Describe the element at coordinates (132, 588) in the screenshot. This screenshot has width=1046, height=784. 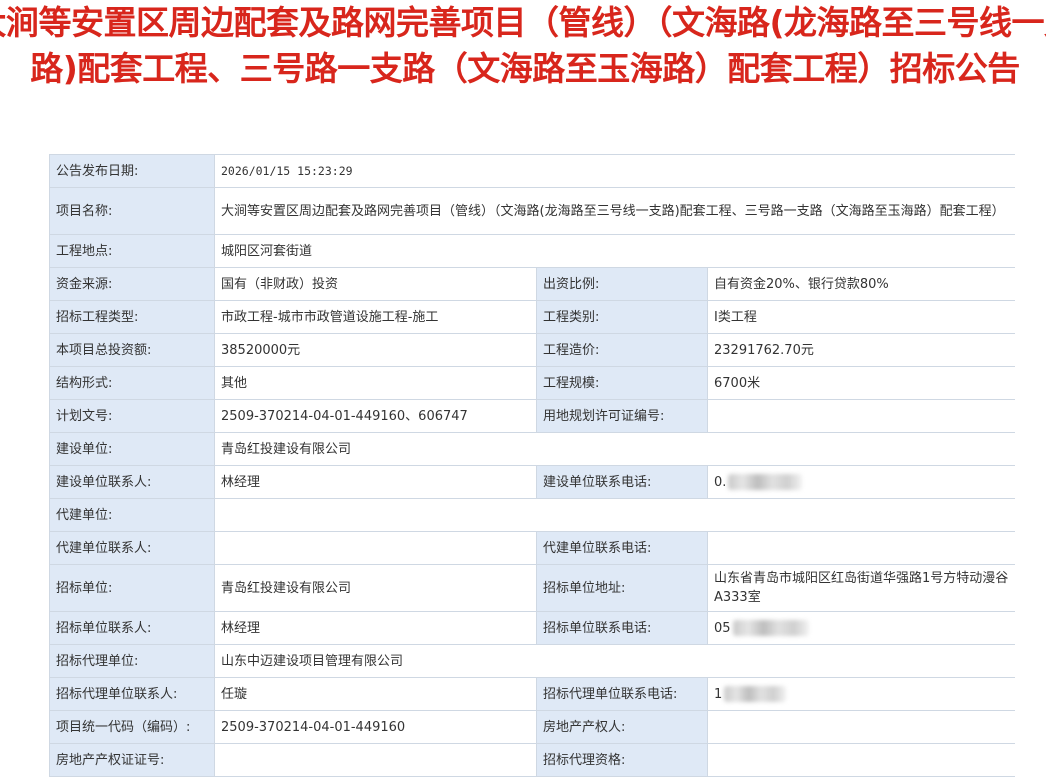
I see `field-label: 招标单位:` at that location.